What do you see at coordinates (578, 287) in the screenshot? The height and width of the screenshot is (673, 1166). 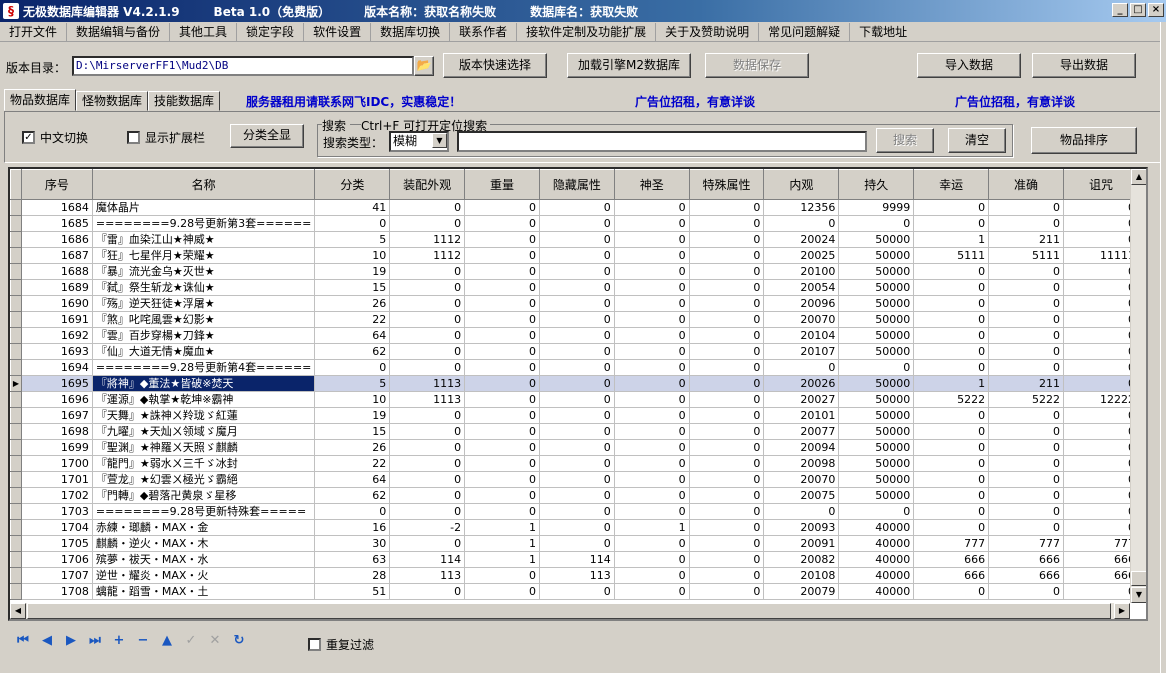 I see `table-row: 1689『弑』祭生斩龙★诛仙★15000002005450000000` at bounding box center [578, 287].